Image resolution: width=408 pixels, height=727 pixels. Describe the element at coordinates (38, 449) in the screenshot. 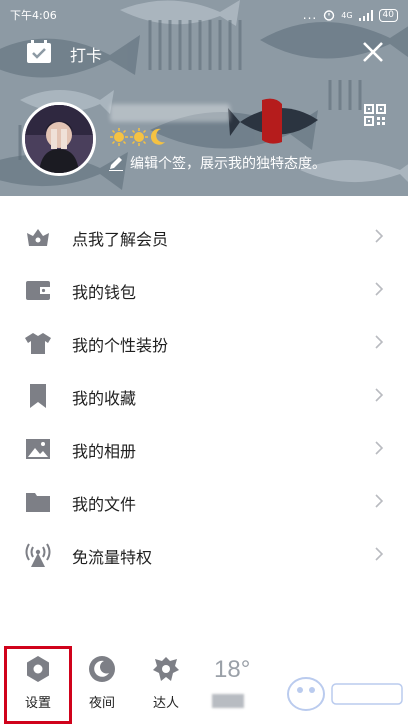

I see `photo-album-icon` at that location.